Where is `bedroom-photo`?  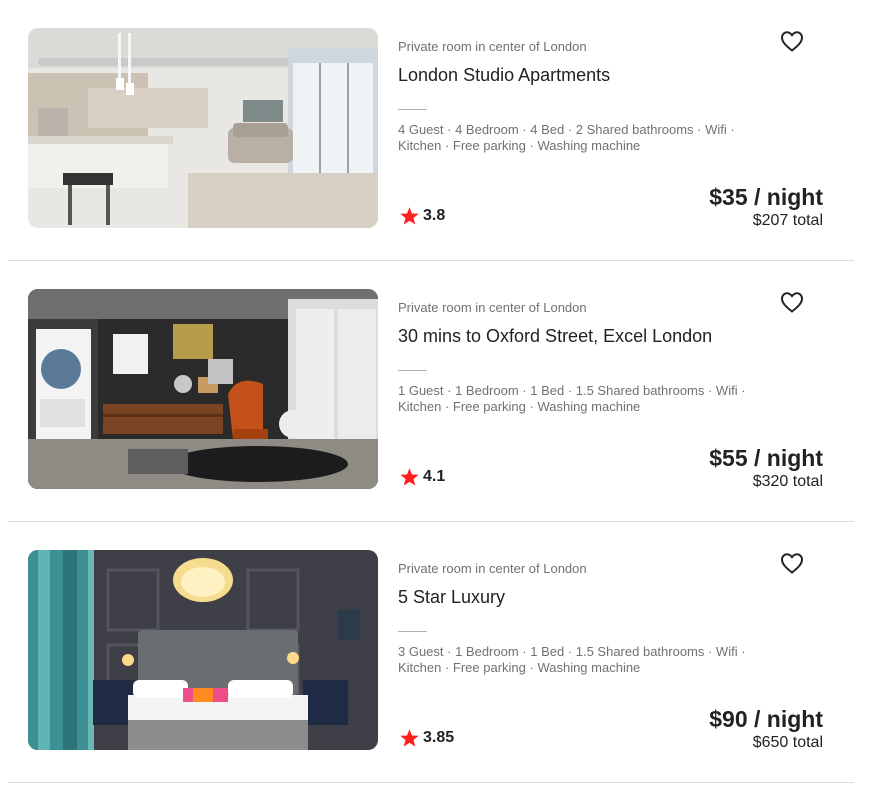 bedroom-photo is located at coordinates (203, 650).